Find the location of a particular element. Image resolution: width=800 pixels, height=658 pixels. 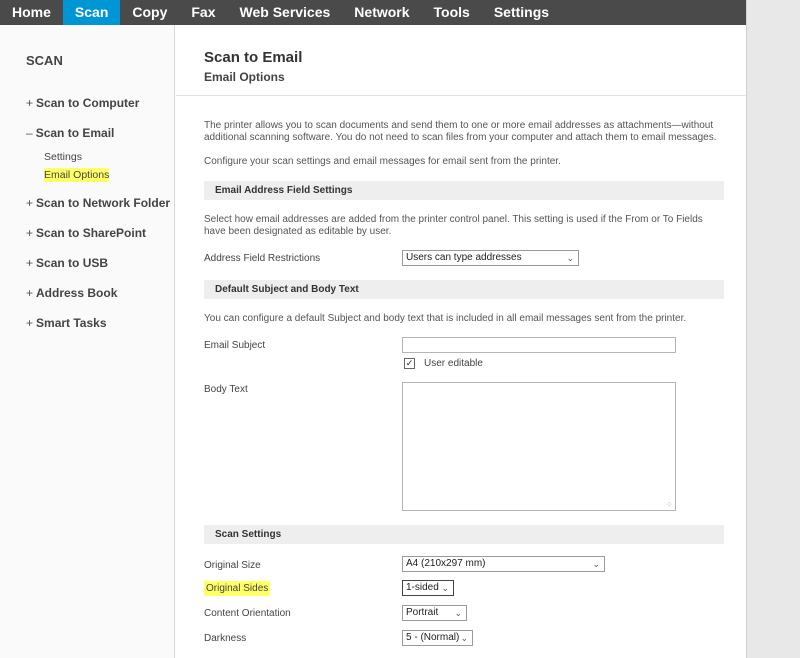

user-editable-label: User editable is located at coordinates (453, 363).